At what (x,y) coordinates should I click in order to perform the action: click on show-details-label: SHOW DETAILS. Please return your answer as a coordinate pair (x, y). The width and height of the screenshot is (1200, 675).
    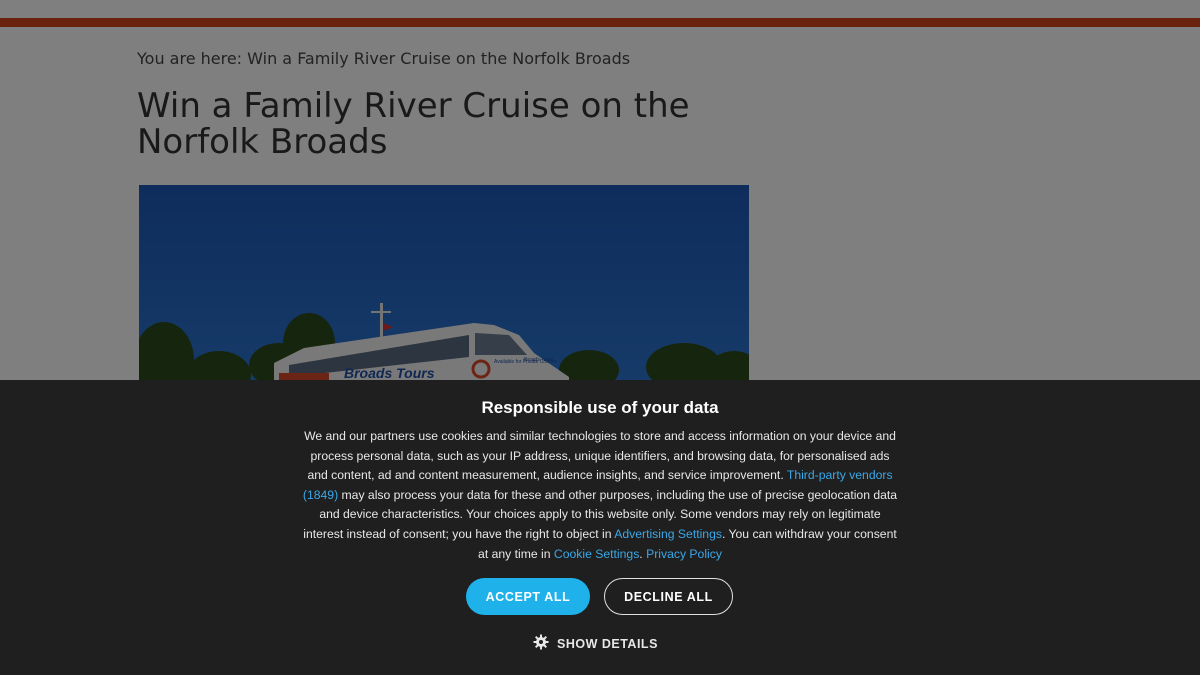
    Looking at the image, I should click on (607, 643).